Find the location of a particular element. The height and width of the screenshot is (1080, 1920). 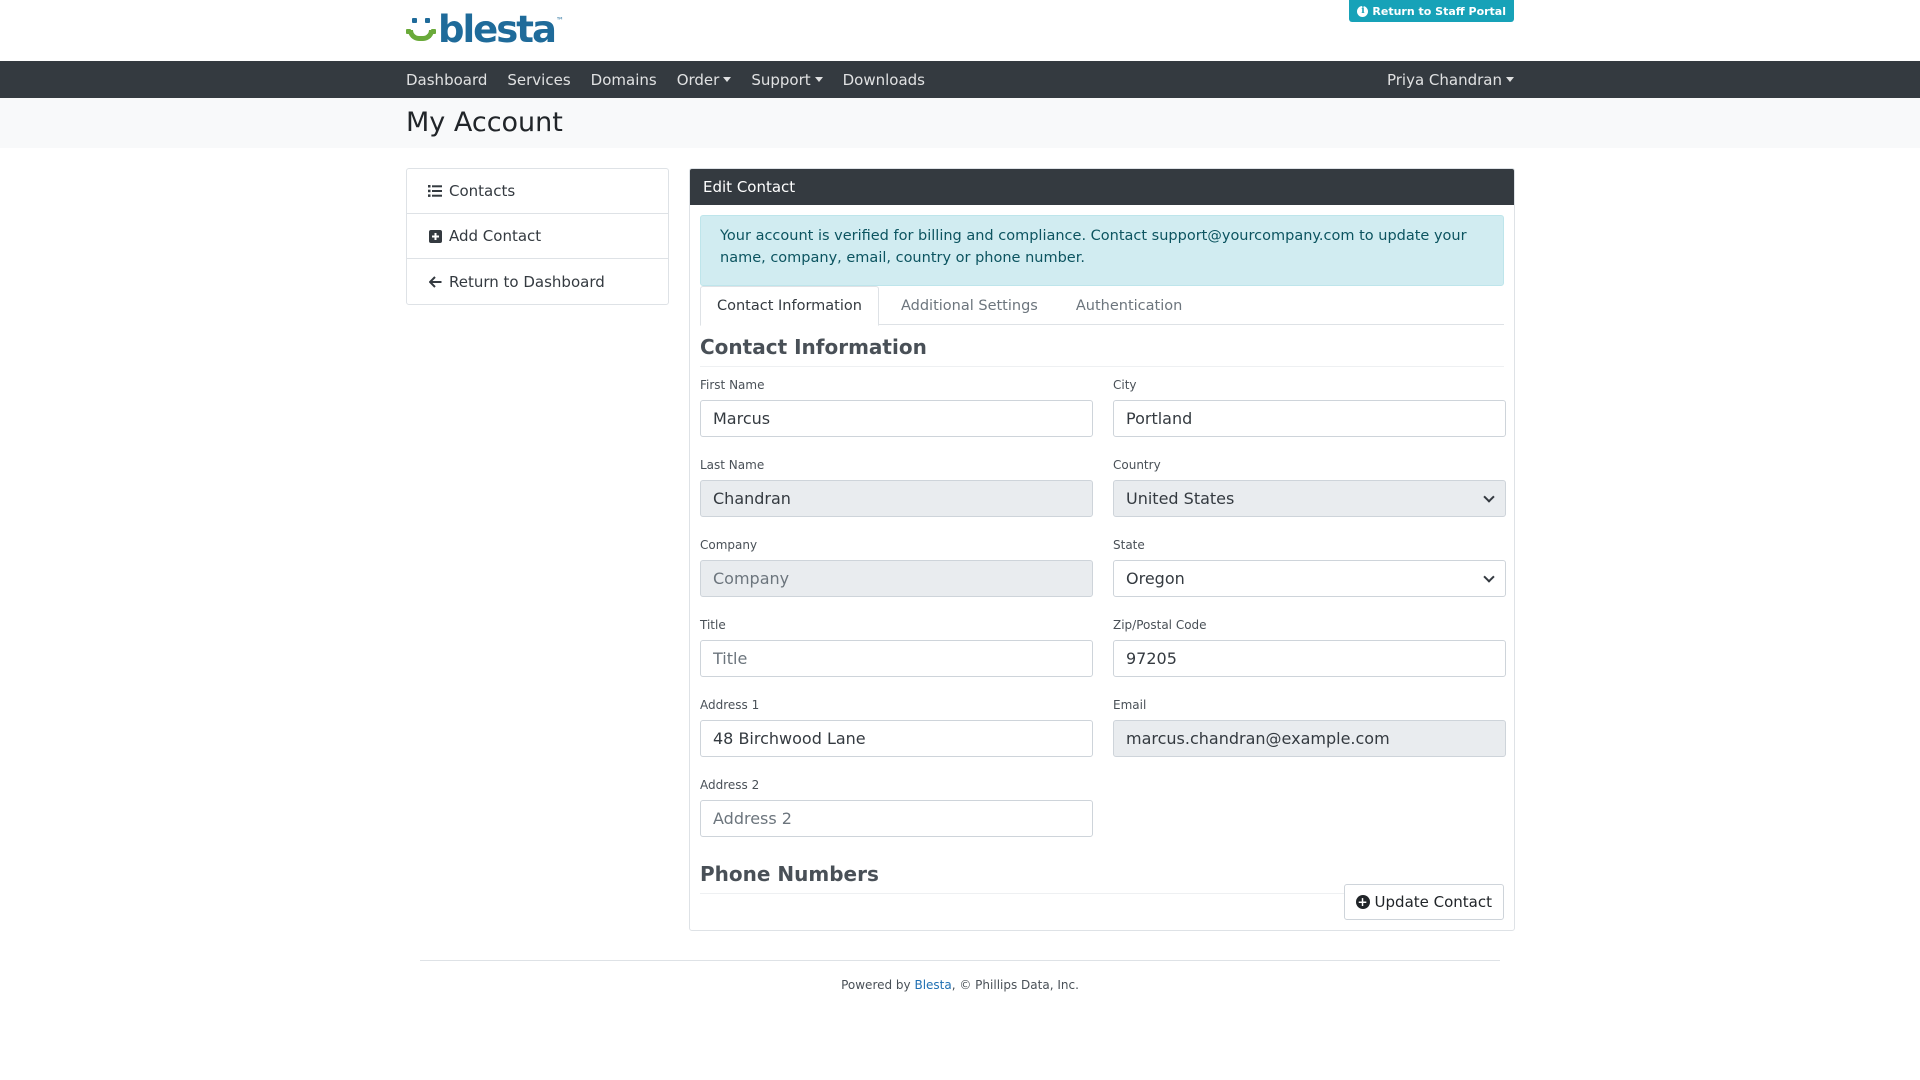

arrow-left-icon is located at coordinates (435, 282).